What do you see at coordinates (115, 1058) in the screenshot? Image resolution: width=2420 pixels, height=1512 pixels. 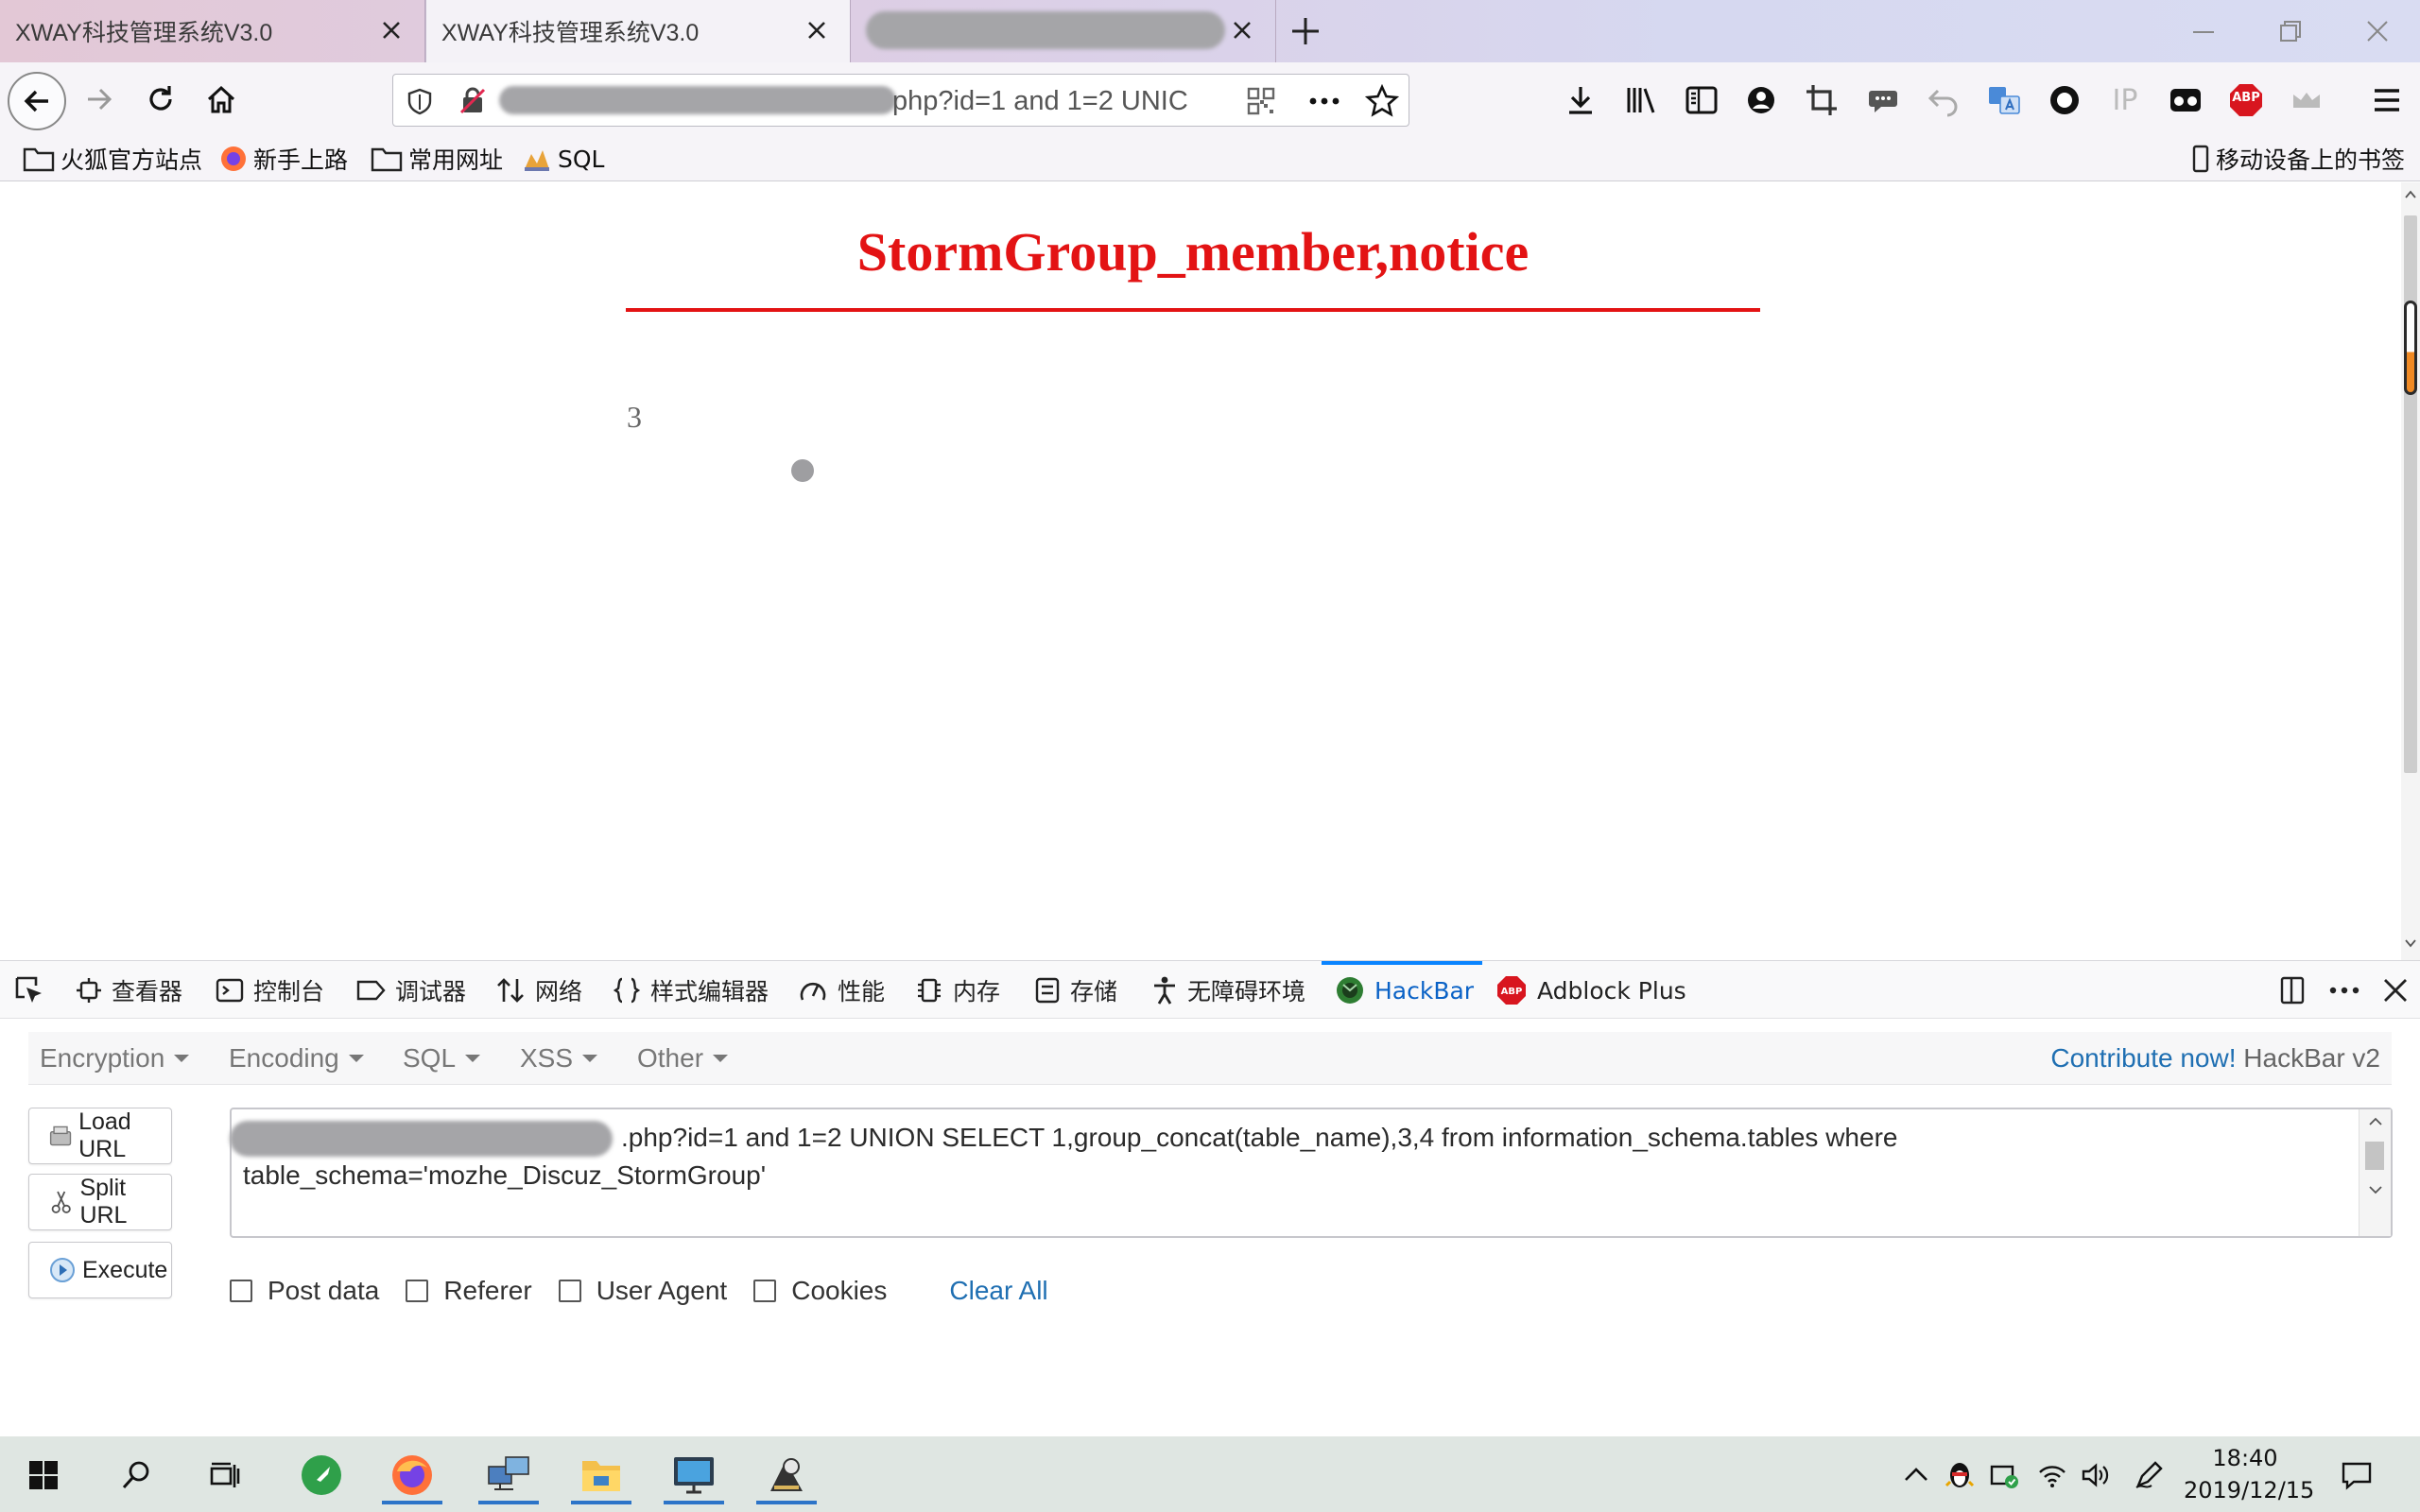 I see `menu-encryption: Encryption` at bounding box center [115, 1058].